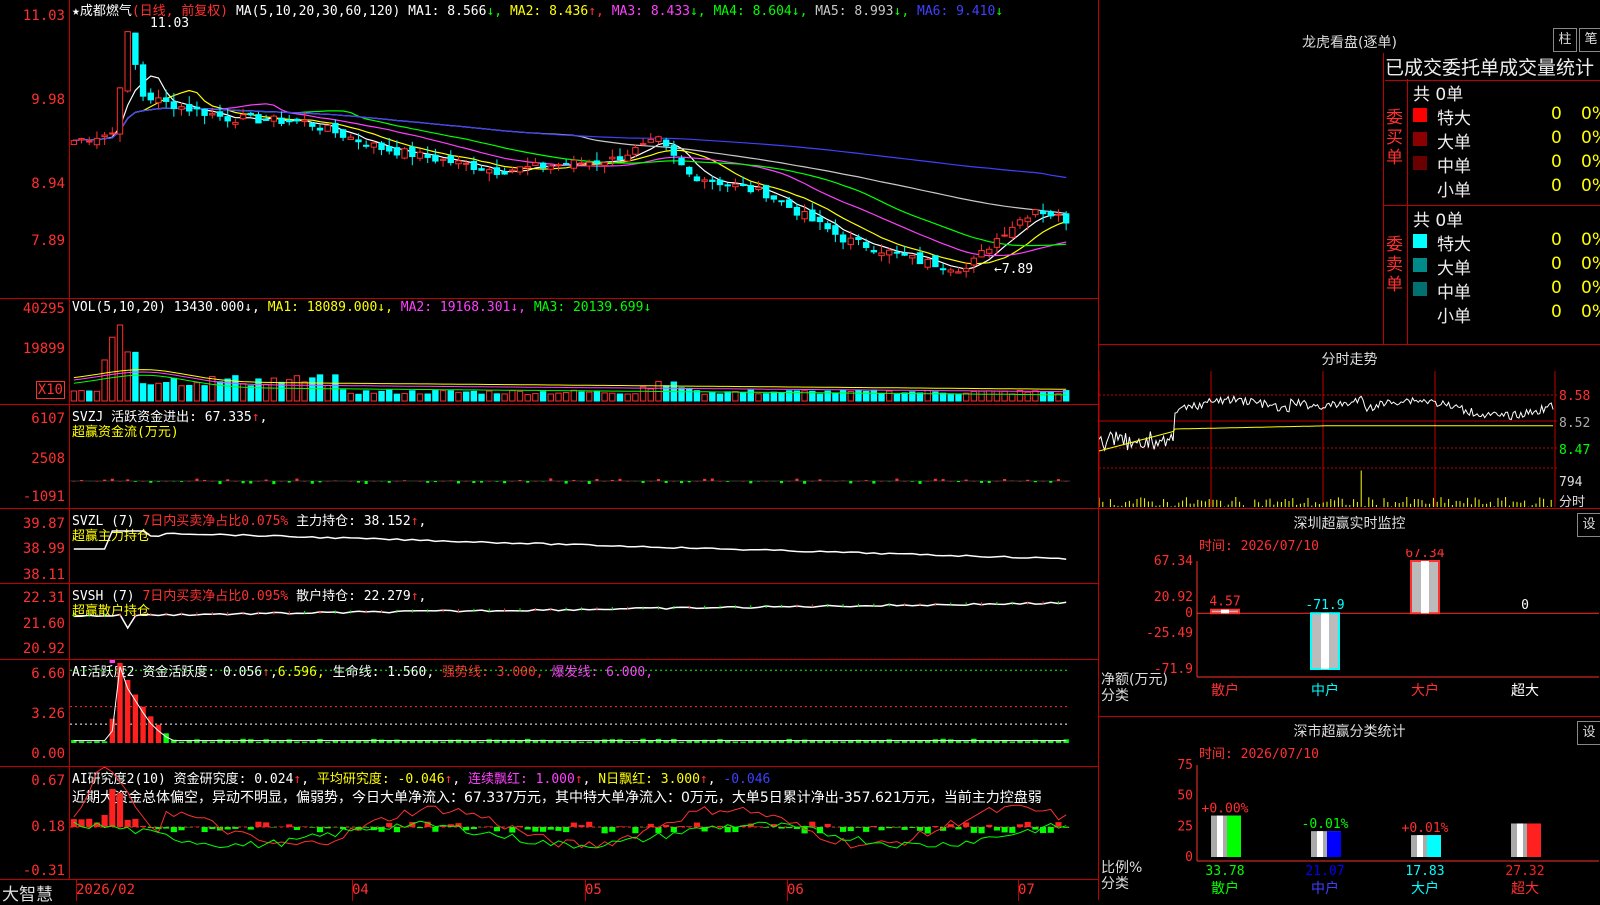 This screenshot has width=1600, height=905. I want to click on volume-tick: 40295, so click(44, 309).